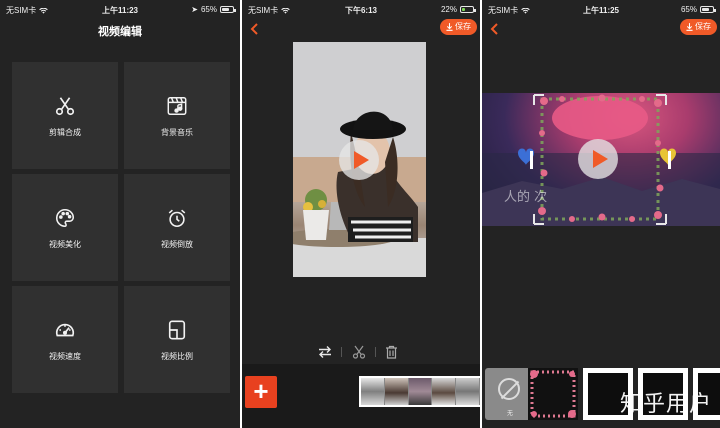  What do you see at coordinates (177, 115) in the screenshot?
I see `tile-background-music: 背景音乐` at bounding box center [177, 115].